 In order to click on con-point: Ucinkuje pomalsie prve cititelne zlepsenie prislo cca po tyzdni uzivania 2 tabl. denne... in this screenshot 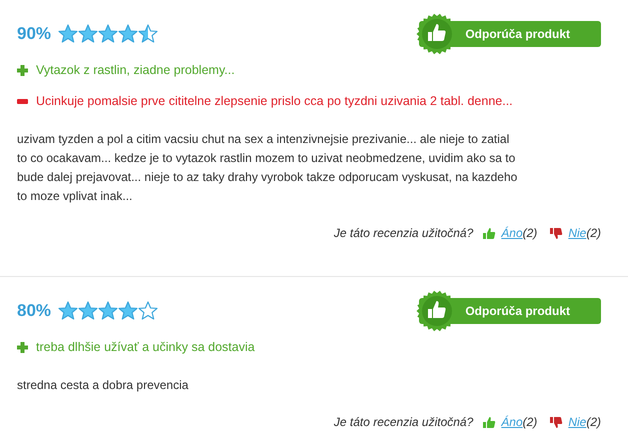, I will do `click(274, 101)`.